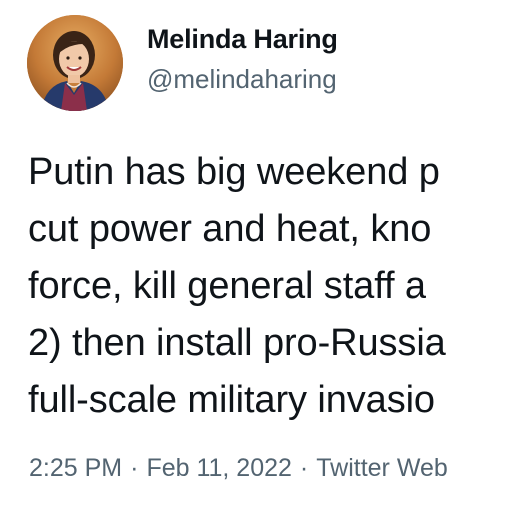  Describe the element at coordinates (234, 172) in the screenshot. I see `tweet-line: Putin has big weekend p` at that location.